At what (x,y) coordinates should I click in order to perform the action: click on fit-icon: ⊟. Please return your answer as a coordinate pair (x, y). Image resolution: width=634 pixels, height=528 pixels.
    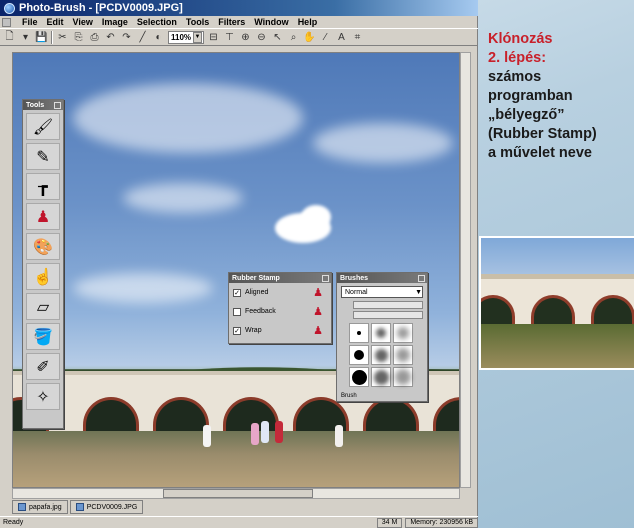
    Looking at the image, I should click on (213, 37).